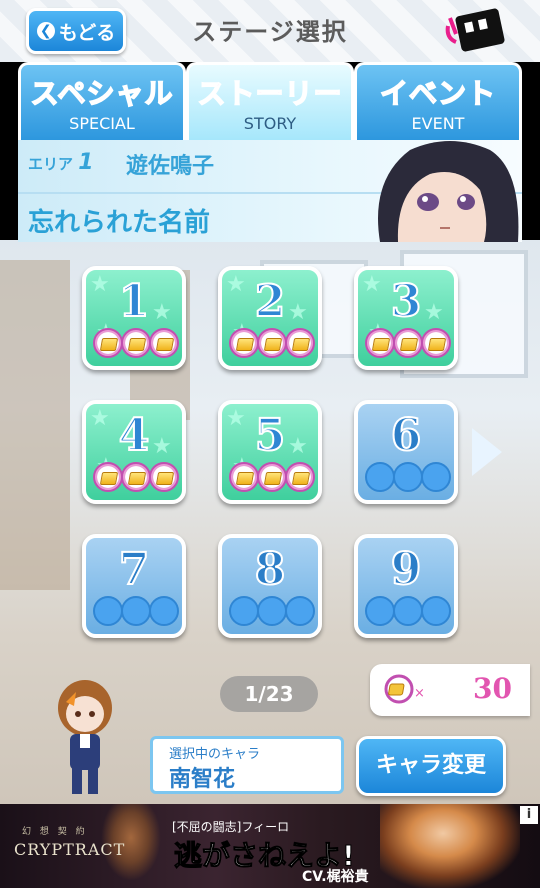 This screenshot has height=888, width=540. What do you see at coordinates (134, 569) in the screenshot?
I see `stage-number: 7` at bounding box center [134, 569].